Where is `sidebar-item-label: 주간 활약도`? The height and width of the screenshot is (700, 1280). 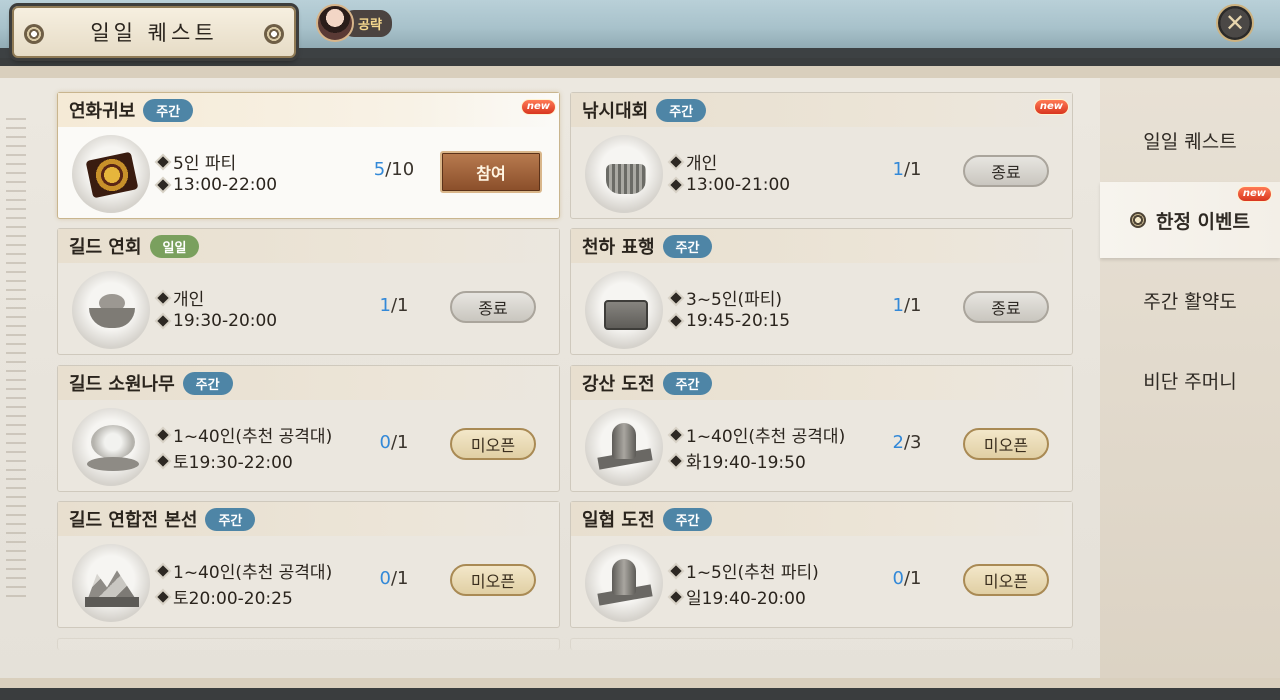 sidebar-item-label: 주간 활약도 is located at coordinates (1190, 301).